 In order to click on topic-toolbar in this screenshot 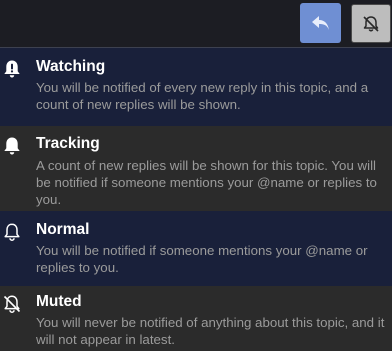, I will do `click(196, 23)`.